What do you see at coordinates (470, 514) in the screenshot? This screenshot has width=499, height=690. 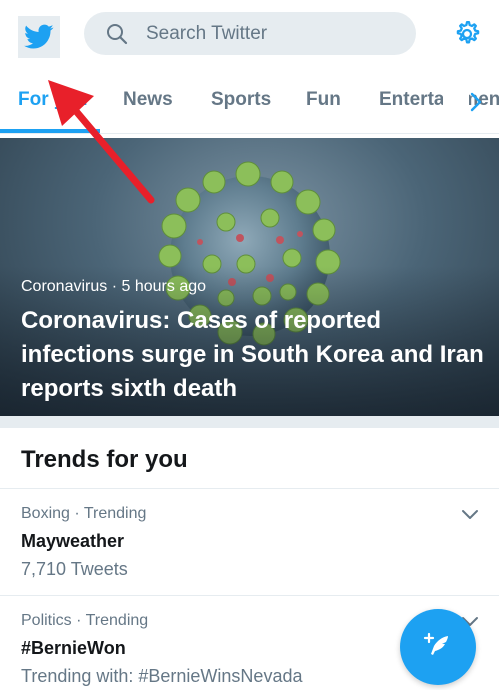 I see `chevron-down-icon` at bounding box center [470, 514].